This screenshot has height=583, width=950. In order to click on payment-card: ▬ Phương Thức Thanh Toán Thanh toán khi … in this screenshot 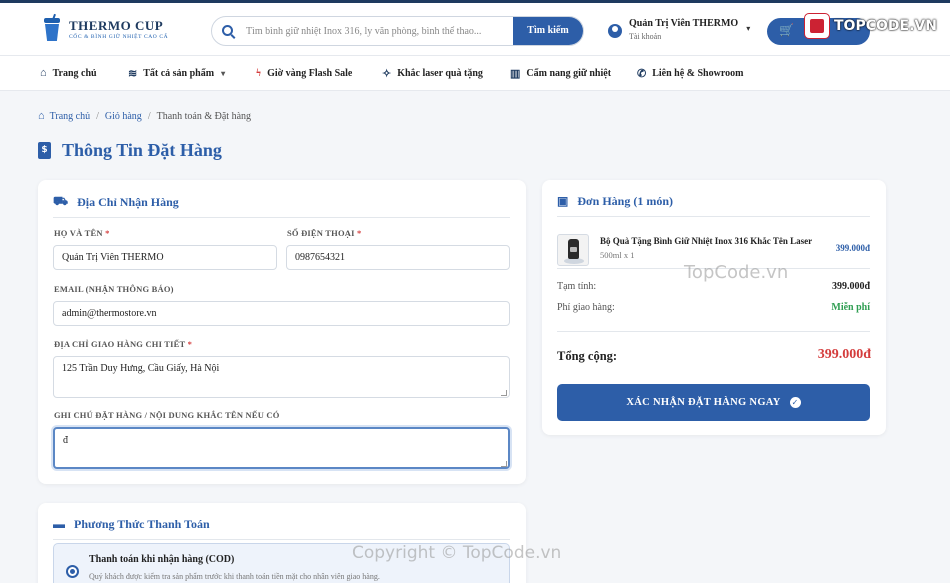, I will do `click(282, 543)`.